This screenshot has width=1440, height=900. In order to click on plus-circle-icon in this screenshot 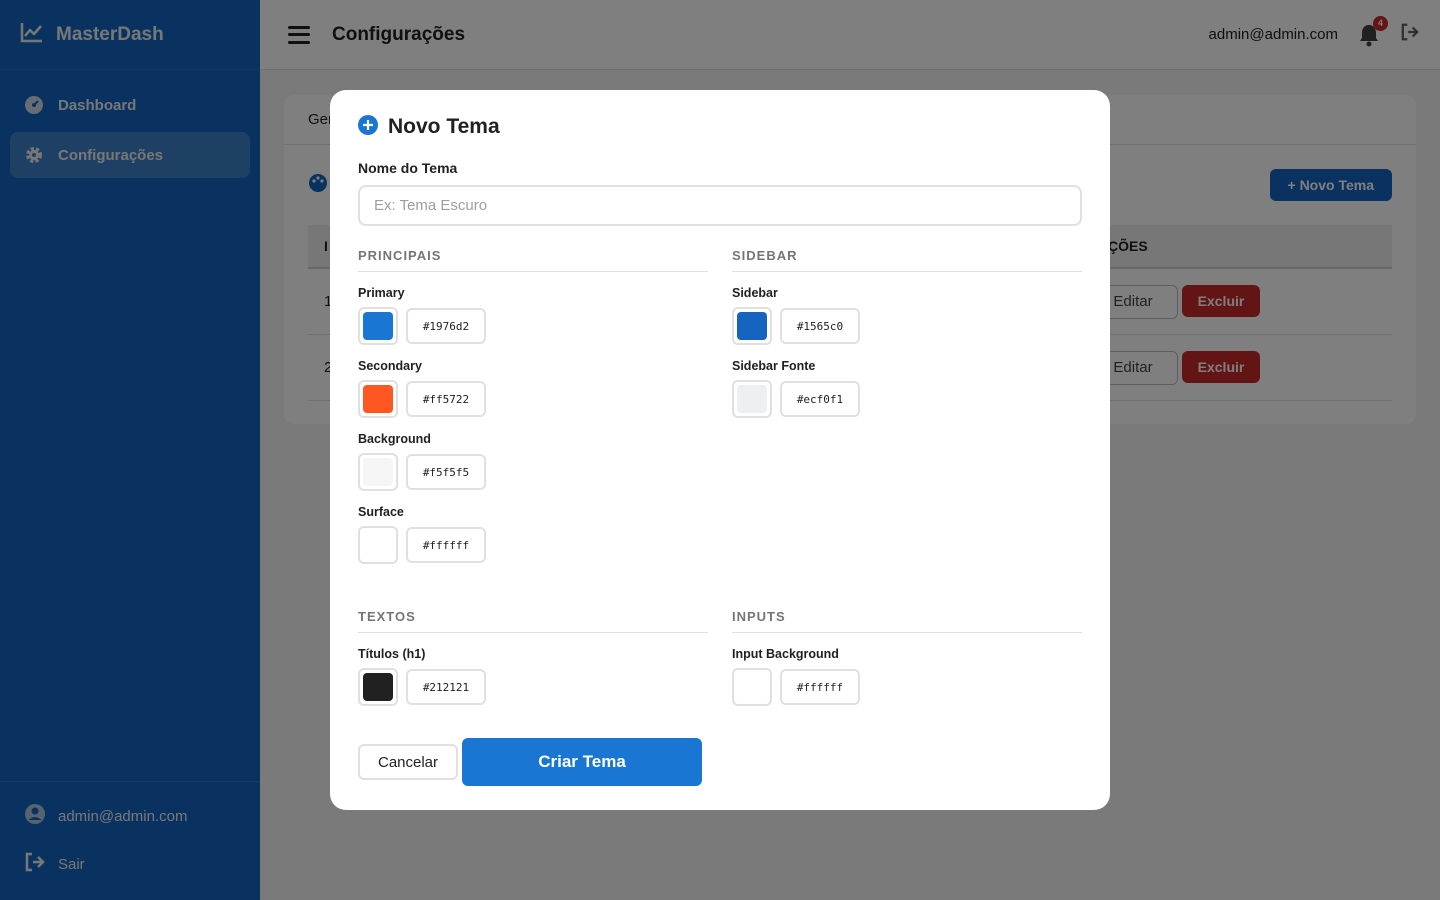, I will do `click(368, 127)`.